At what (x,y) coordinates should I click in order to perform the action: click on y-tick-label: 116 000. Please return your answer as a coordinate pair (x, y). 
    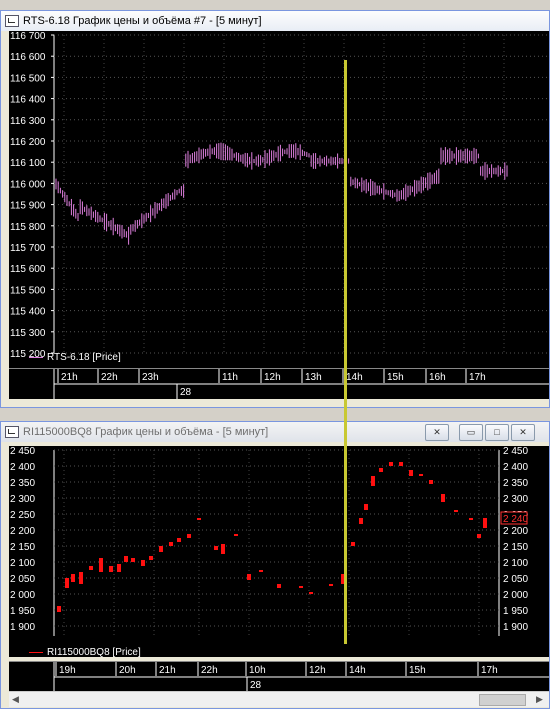
    Looking at the image, I should click on (28, 184).